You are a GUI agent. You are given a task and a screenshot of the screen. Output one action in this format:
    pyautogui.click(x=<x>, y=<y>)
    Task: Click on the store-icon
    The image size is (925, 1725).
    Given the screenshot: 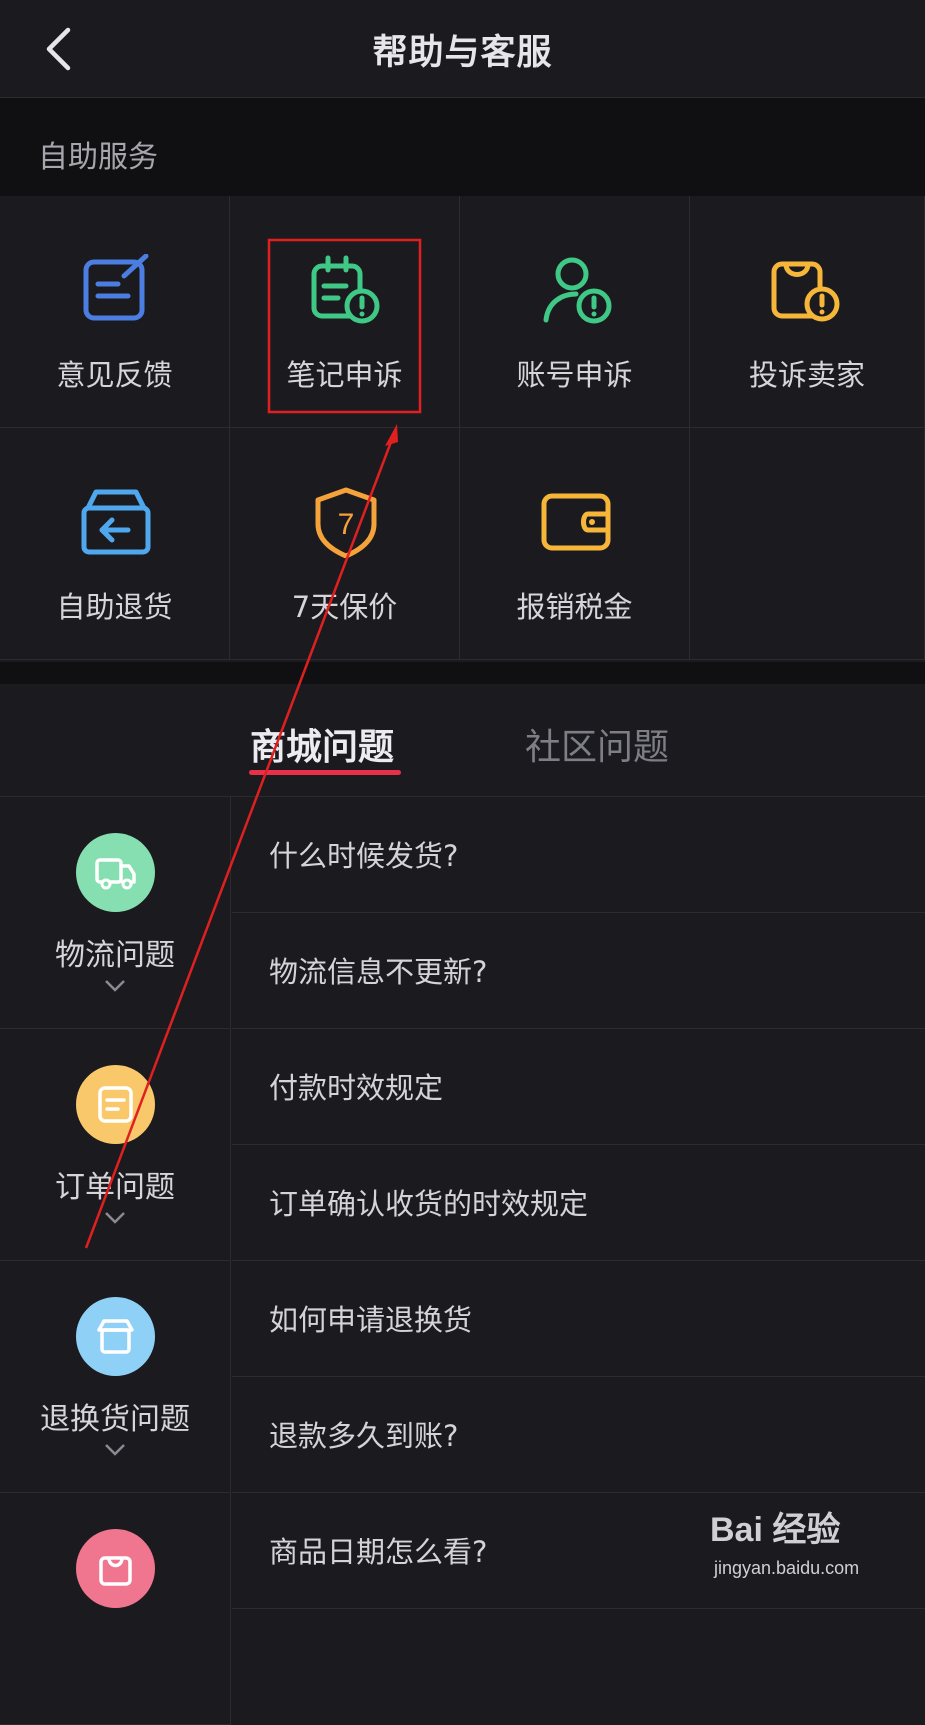 What is the action you would take?
    pyautogui.click(x=115, y=1336)
    